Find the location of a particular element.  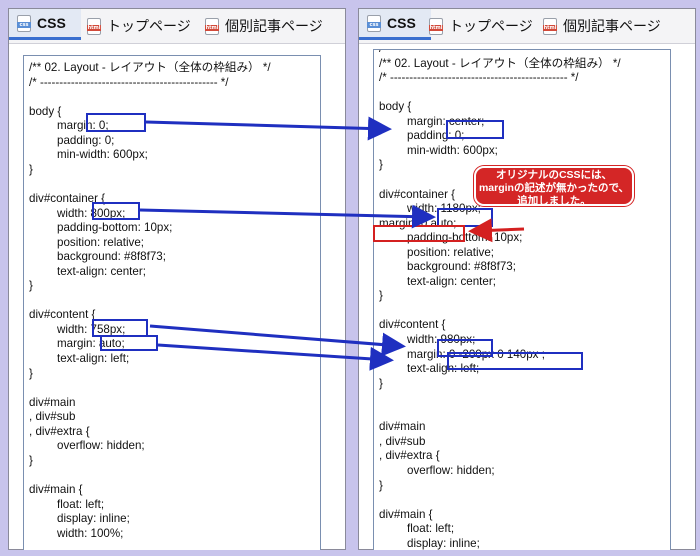

code-line: padding-bottom: 10px; is located at coordinates (115, 228).